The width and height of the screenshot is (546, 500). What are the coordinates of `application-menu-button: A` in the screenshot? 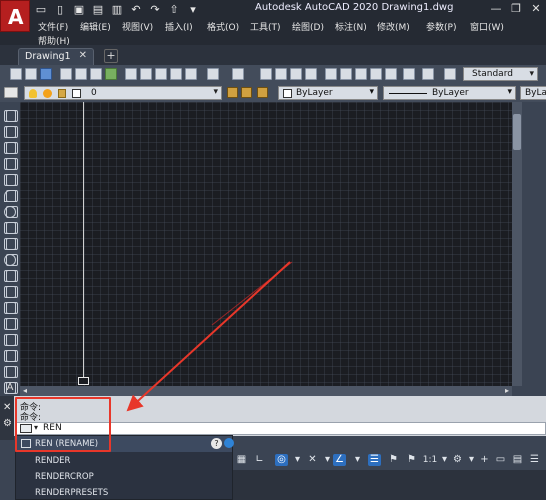 It's located at (15, 16).